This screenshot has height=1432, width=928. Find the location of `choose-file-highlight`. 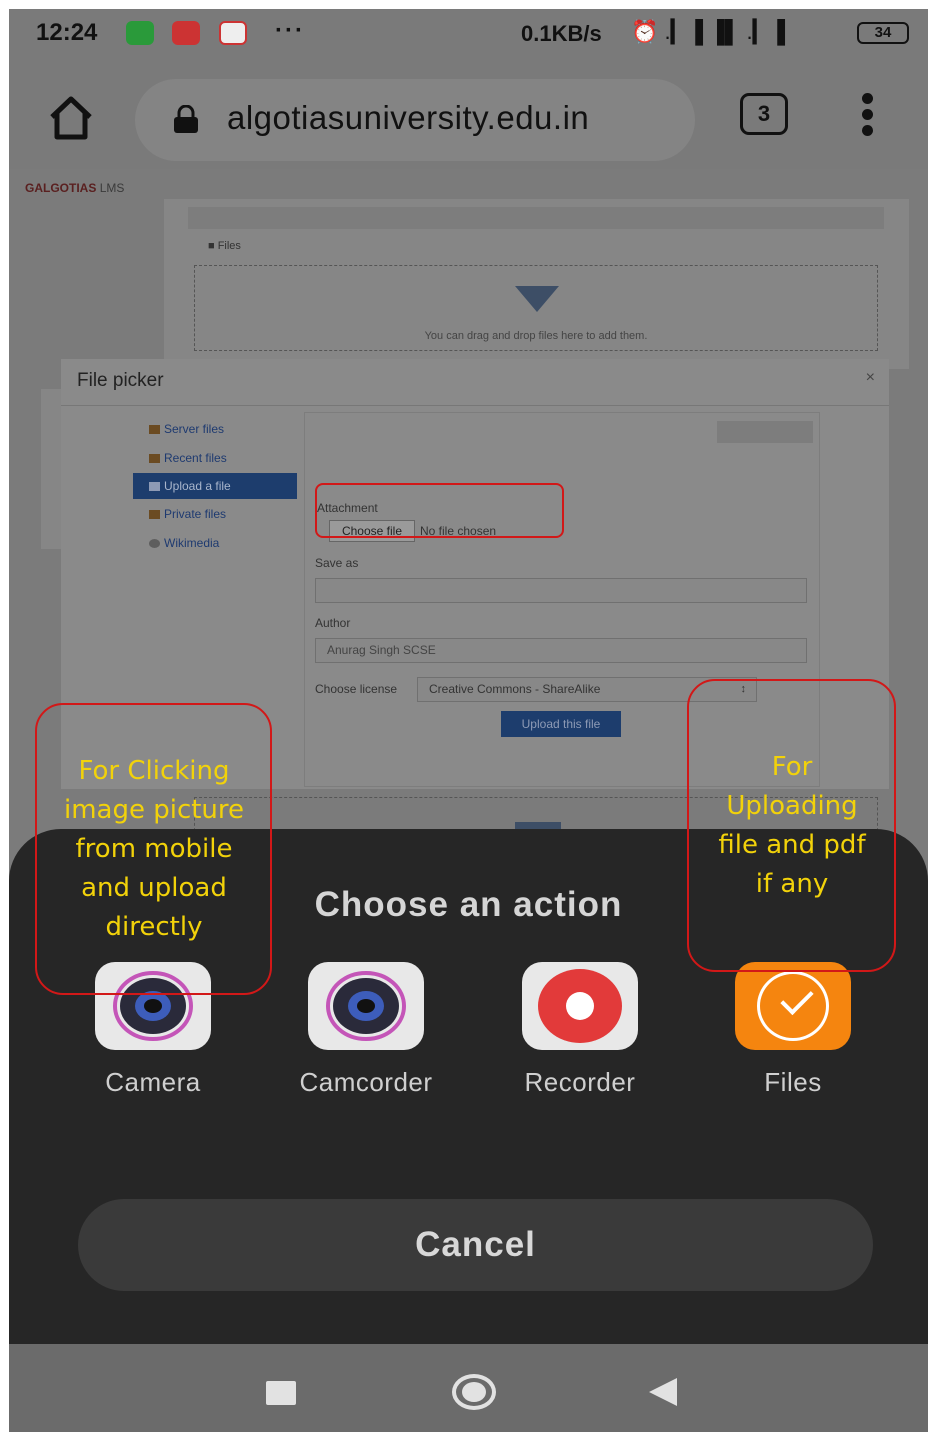

choose-file-highlight is located at coordinates (439, 510).